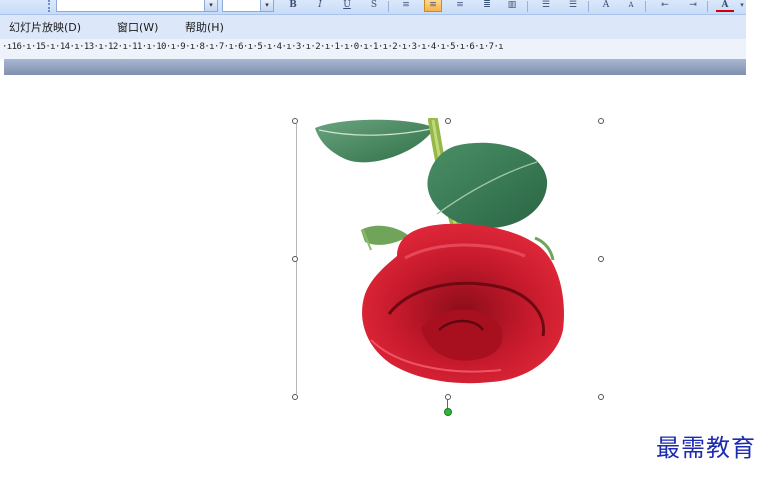 Image resolution: width=778 pixels, height=477 pixels. I want to click on align-left-icon: ≡, so click(406, 6).